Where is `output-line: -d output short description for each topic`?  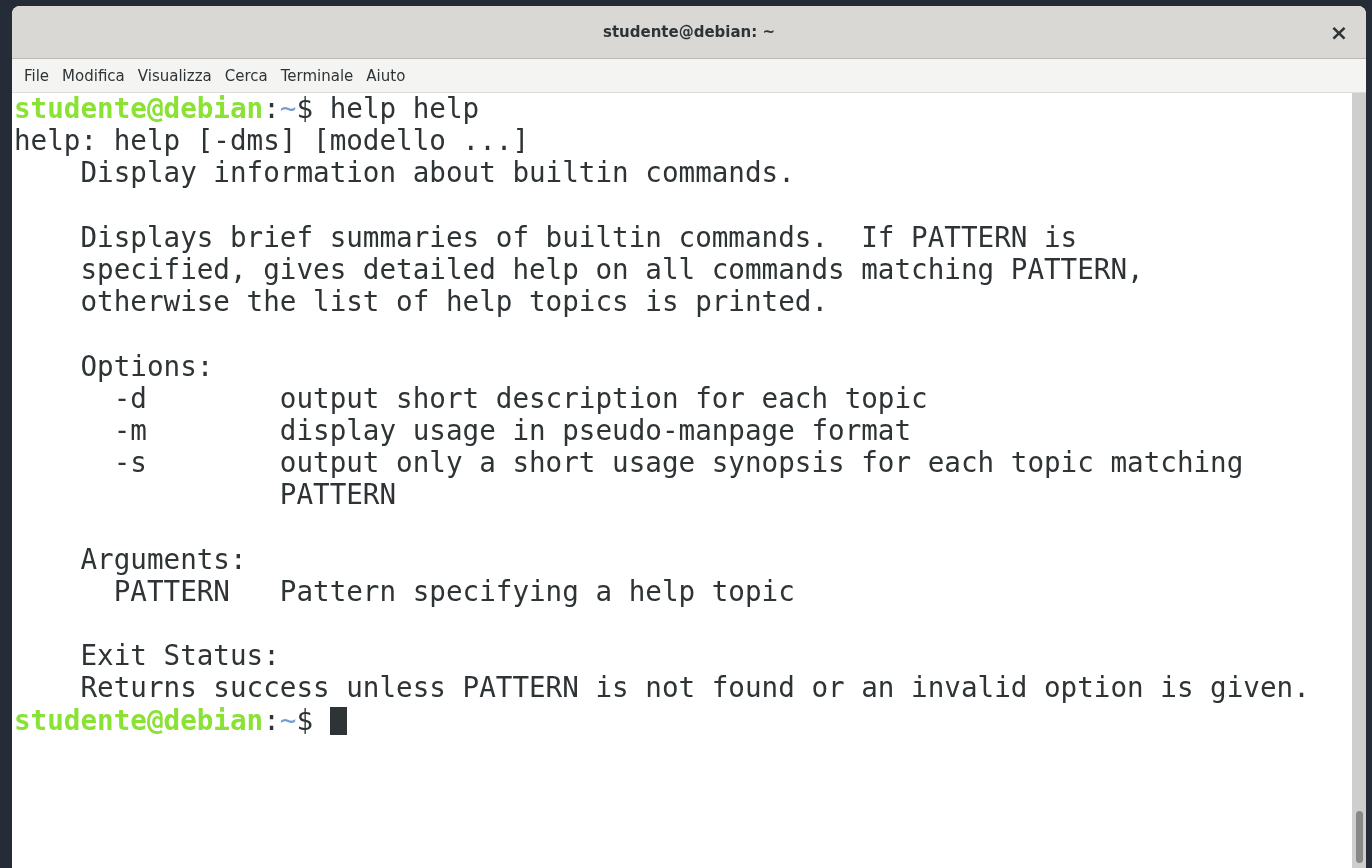
output-line: -d output short description for each topic is located at coordinates (520, 398).